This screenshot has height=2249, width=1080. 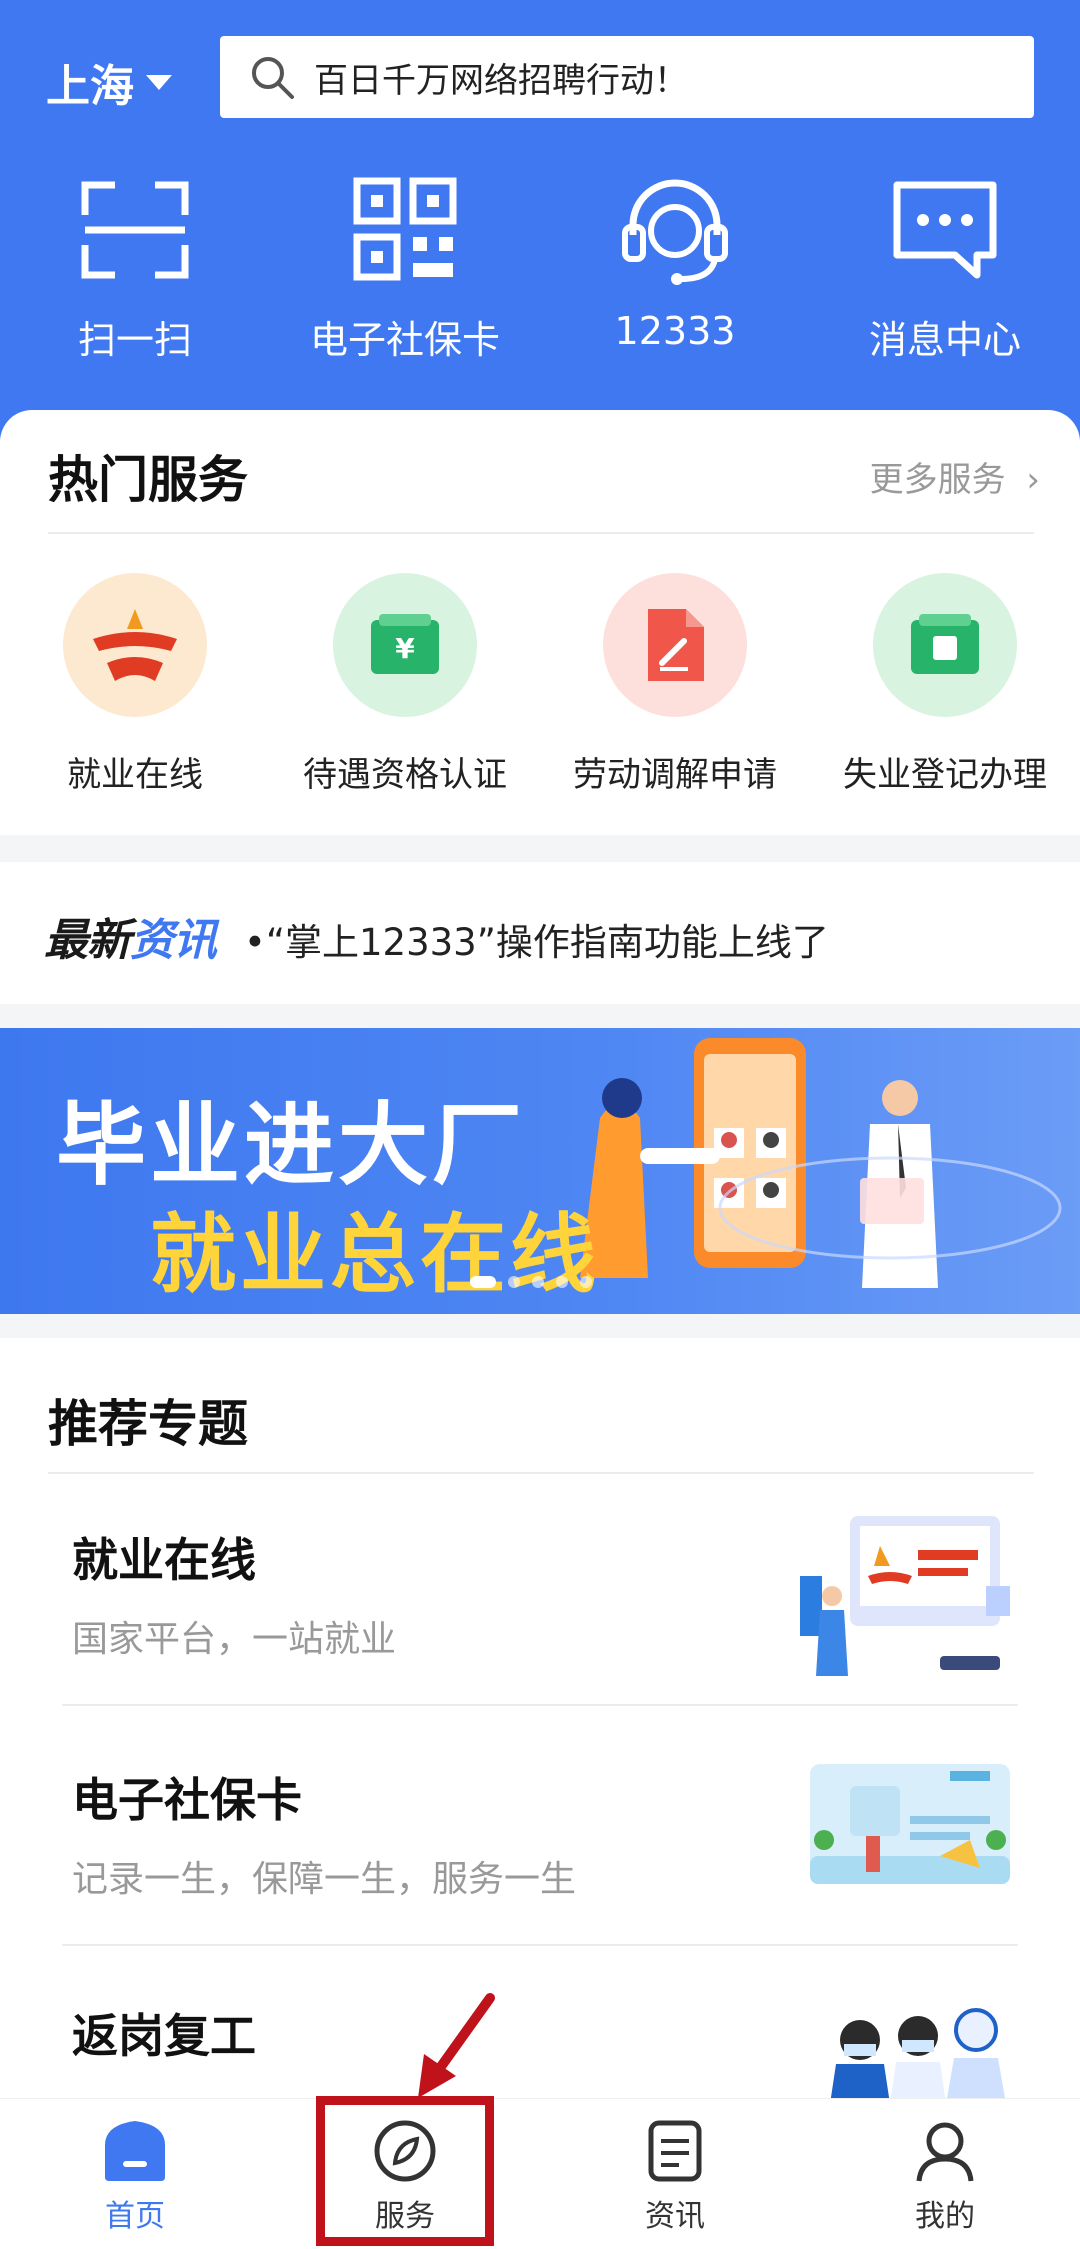 I want to click on tab-profile: 我的, so click(x=945, y=2177).